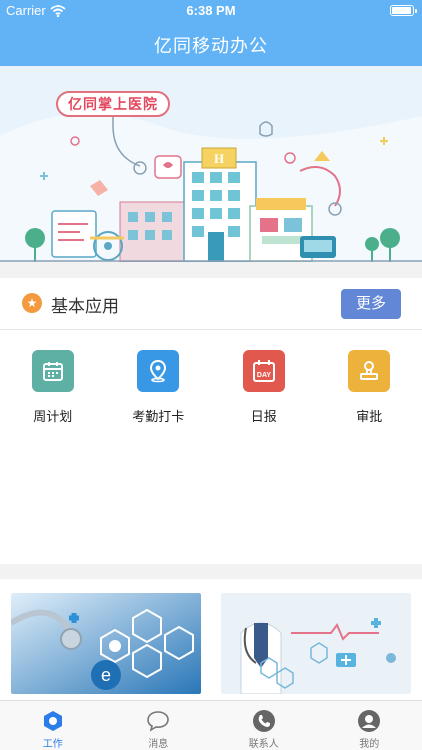 This screenshot has height=750, width=422. Describe the element at coordinates (371, 304) in the screenshot. I see `more-button: 更多` at that location.